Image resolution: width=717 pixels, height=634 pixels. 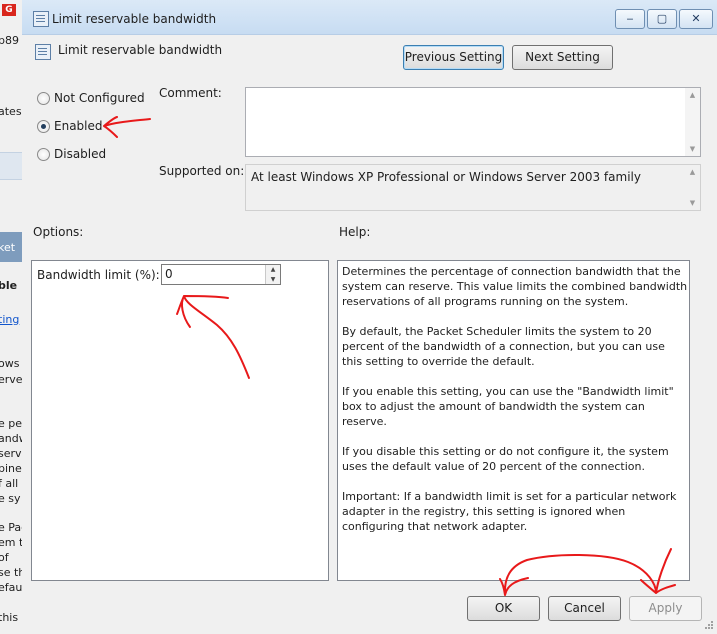 What do you see at coordinates (11, 111) in the screenshot?
I see `bg-text-fragment: ates` at bounding box center [11, 111].